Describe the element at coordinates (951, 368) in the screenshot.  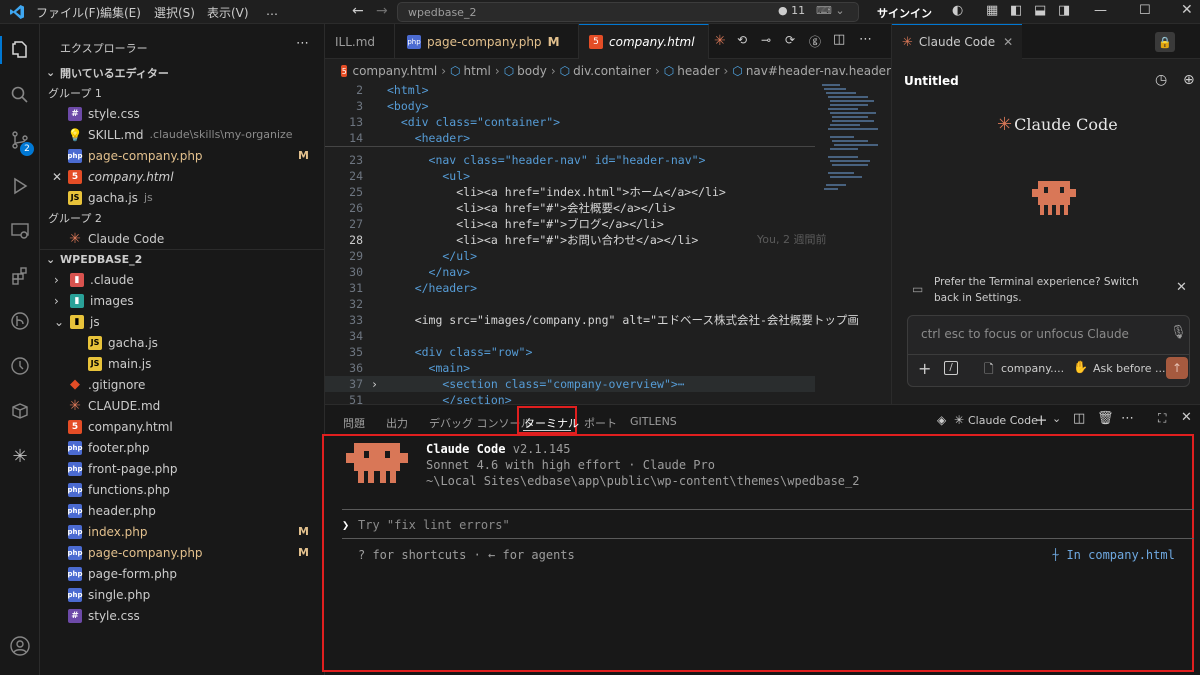
I see `slash-command-icon: /` at that location.